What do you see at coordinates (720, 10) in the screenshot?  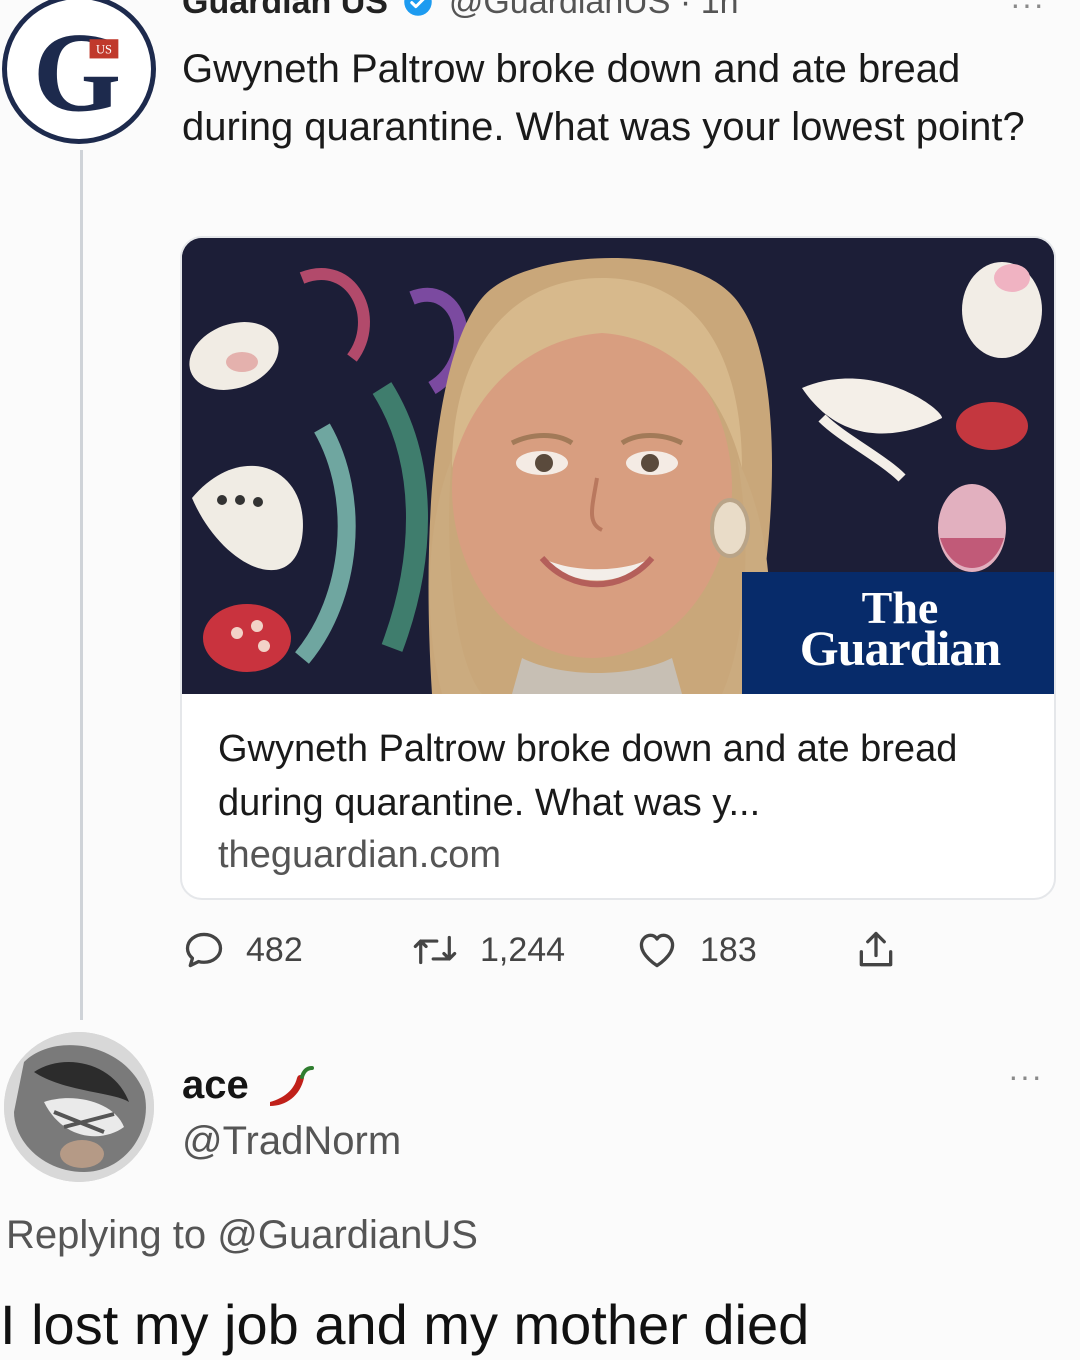 I see `tweet-time: 1h` at bounding box center [720, 10].